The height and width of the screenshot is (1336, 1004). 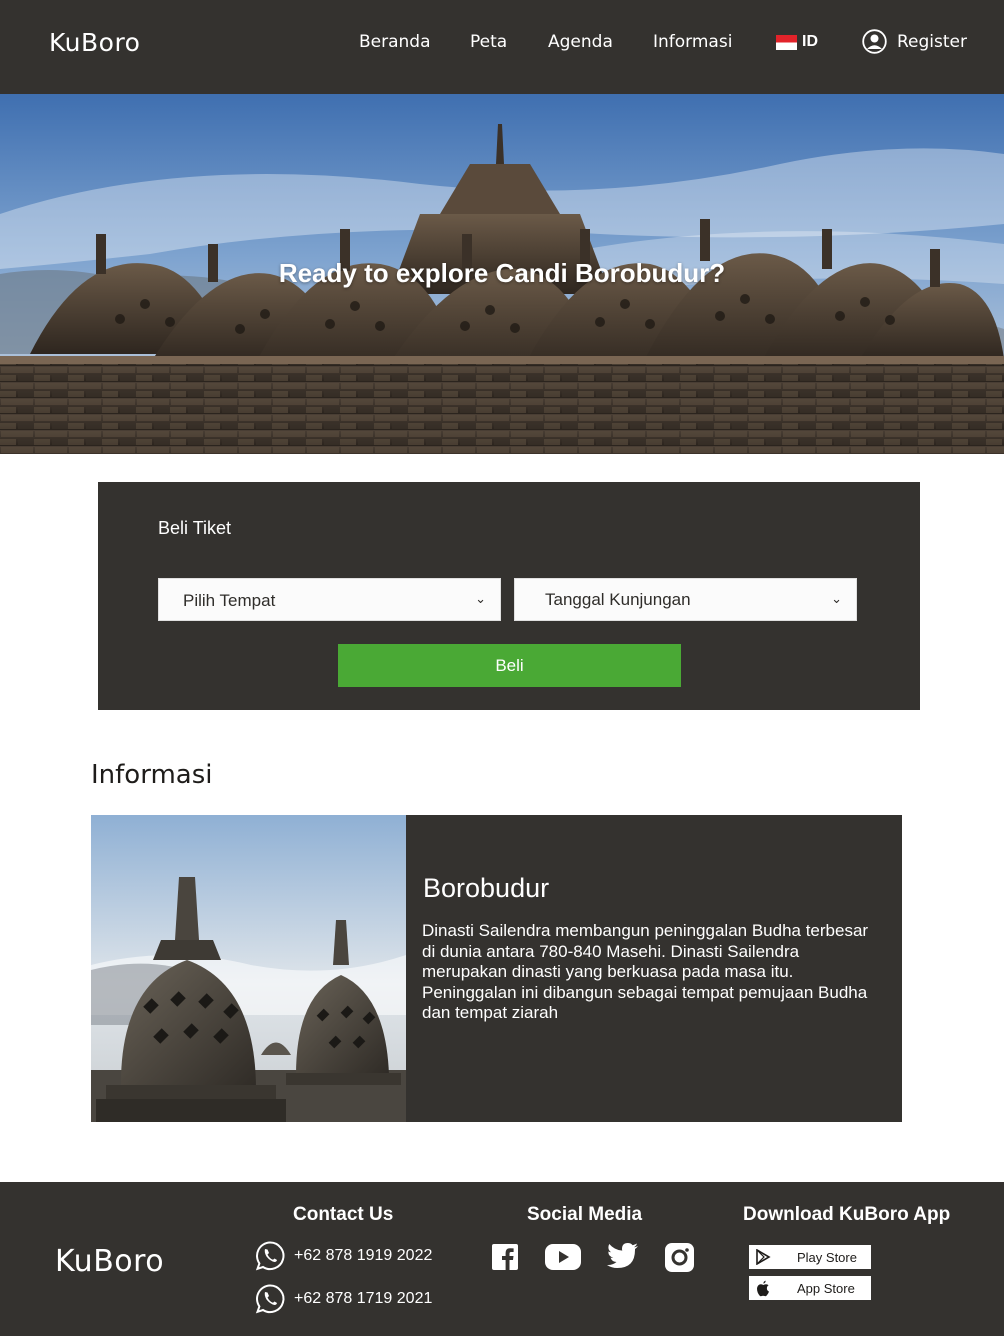 What do you see at coordinates (343, 1214) in the screenshot?
I see `contact-heading: Contact Us` at bounding box center [343, 1214].